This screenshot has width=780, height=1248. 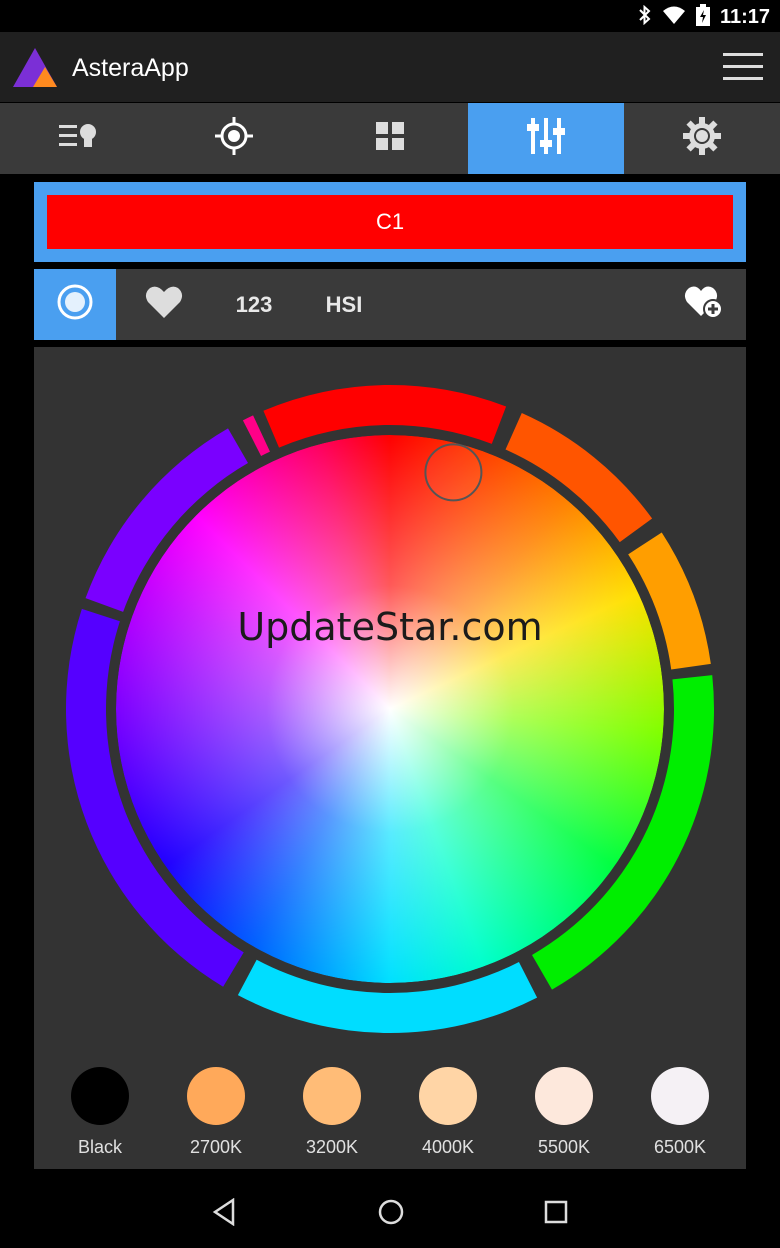 I want to click on color-temperature-swatch: 2700K, so click(x=216, y=1112).